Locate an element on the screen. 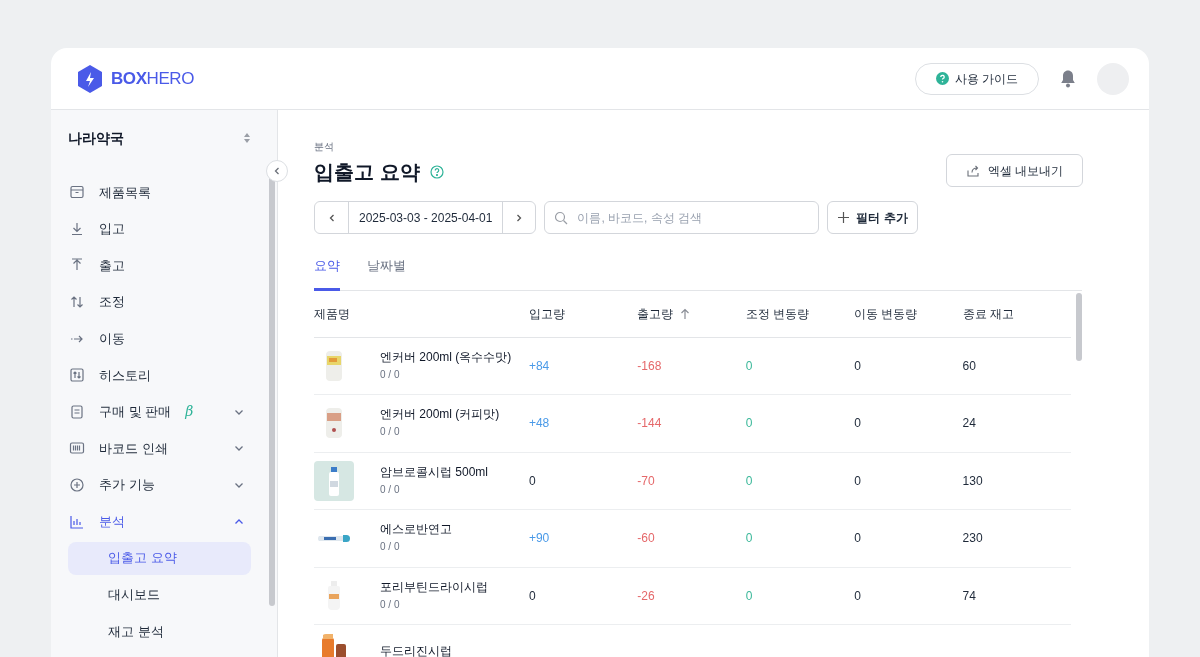 This screenshot has width=1200, height=657. date-range: 2025-03-03 - 2025-04-01 is located at coordinates (426, 218).